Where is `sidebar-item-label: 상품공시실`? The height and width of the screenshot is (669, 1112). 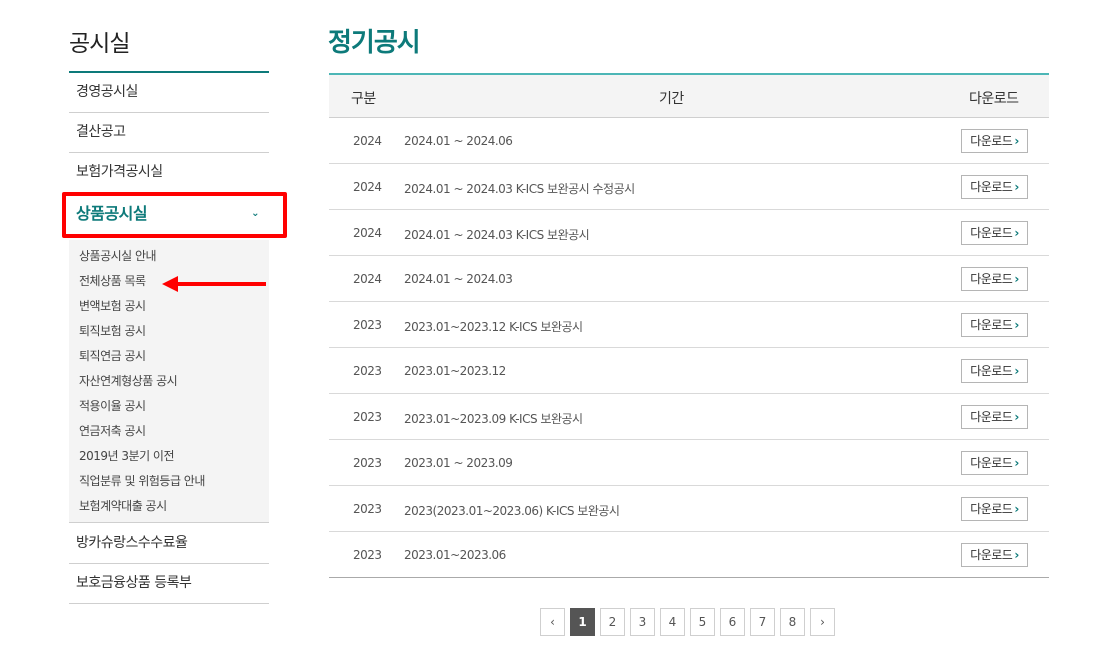
sidebar-item-label: 상품공시실 is located at coordinates (112, 213).